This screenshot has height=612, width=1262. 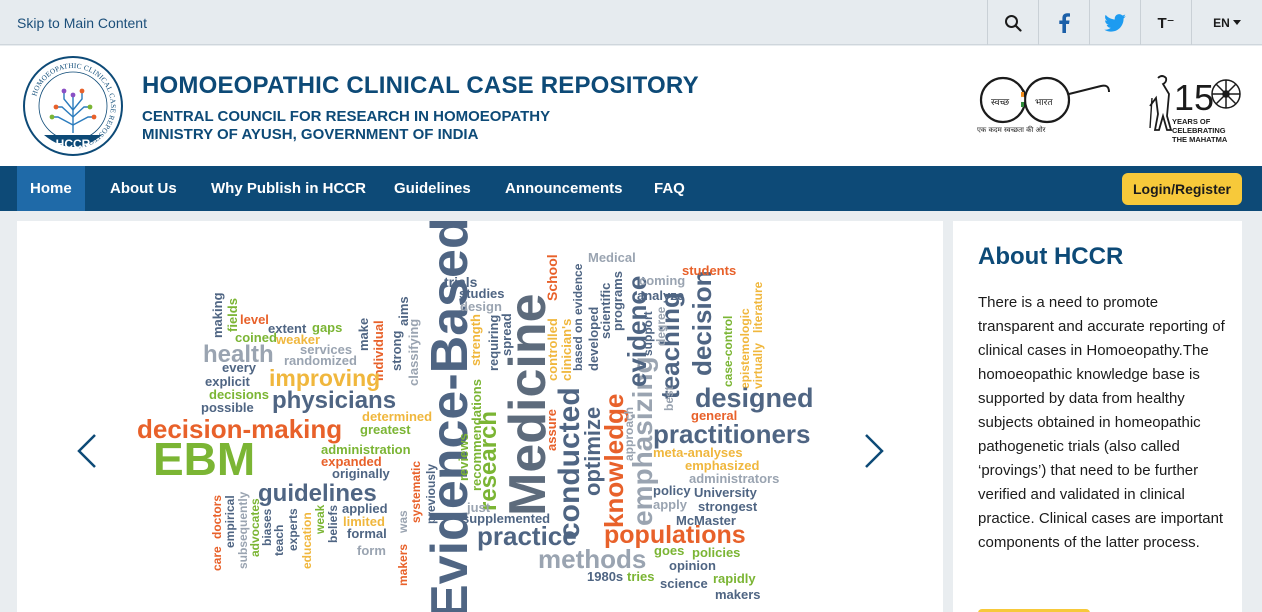 What do you see at coordinates (738, 594) in the screenshot?
I see `word-makers: makers` at bounding box center [738, 594].